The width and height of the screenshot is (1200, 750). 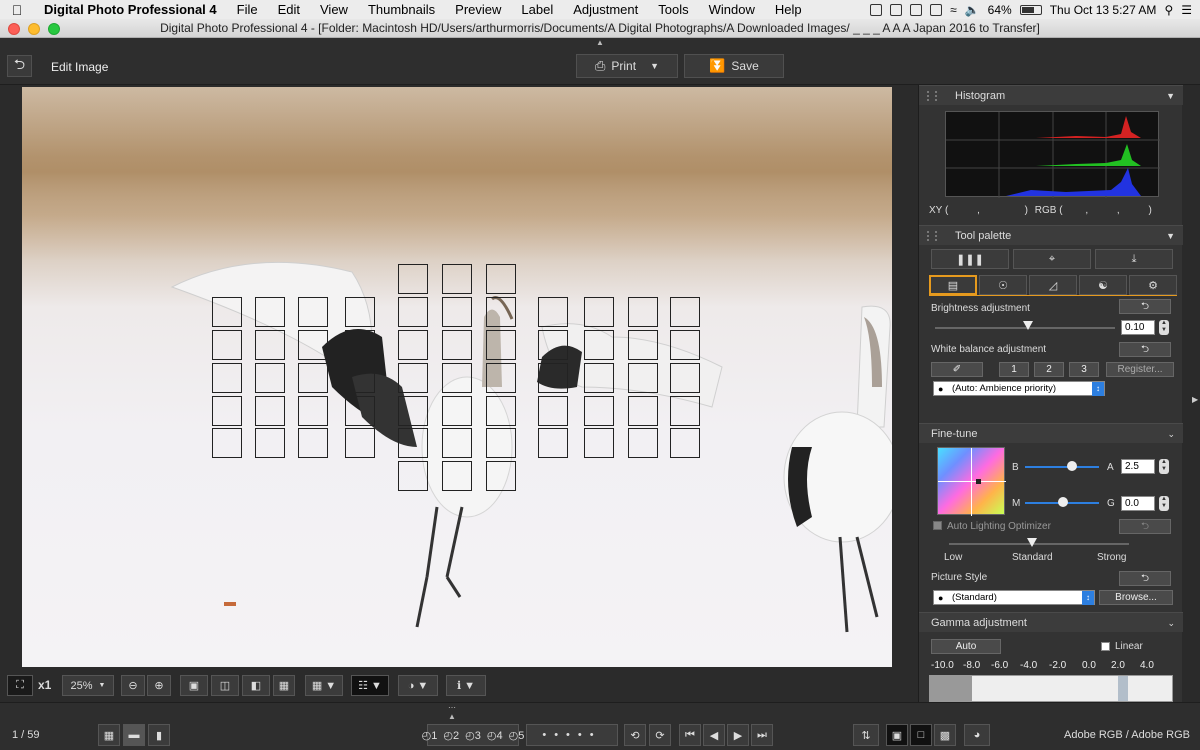 I want to click on tab-tone-curve: ◿, so click(x=1053, y=285).